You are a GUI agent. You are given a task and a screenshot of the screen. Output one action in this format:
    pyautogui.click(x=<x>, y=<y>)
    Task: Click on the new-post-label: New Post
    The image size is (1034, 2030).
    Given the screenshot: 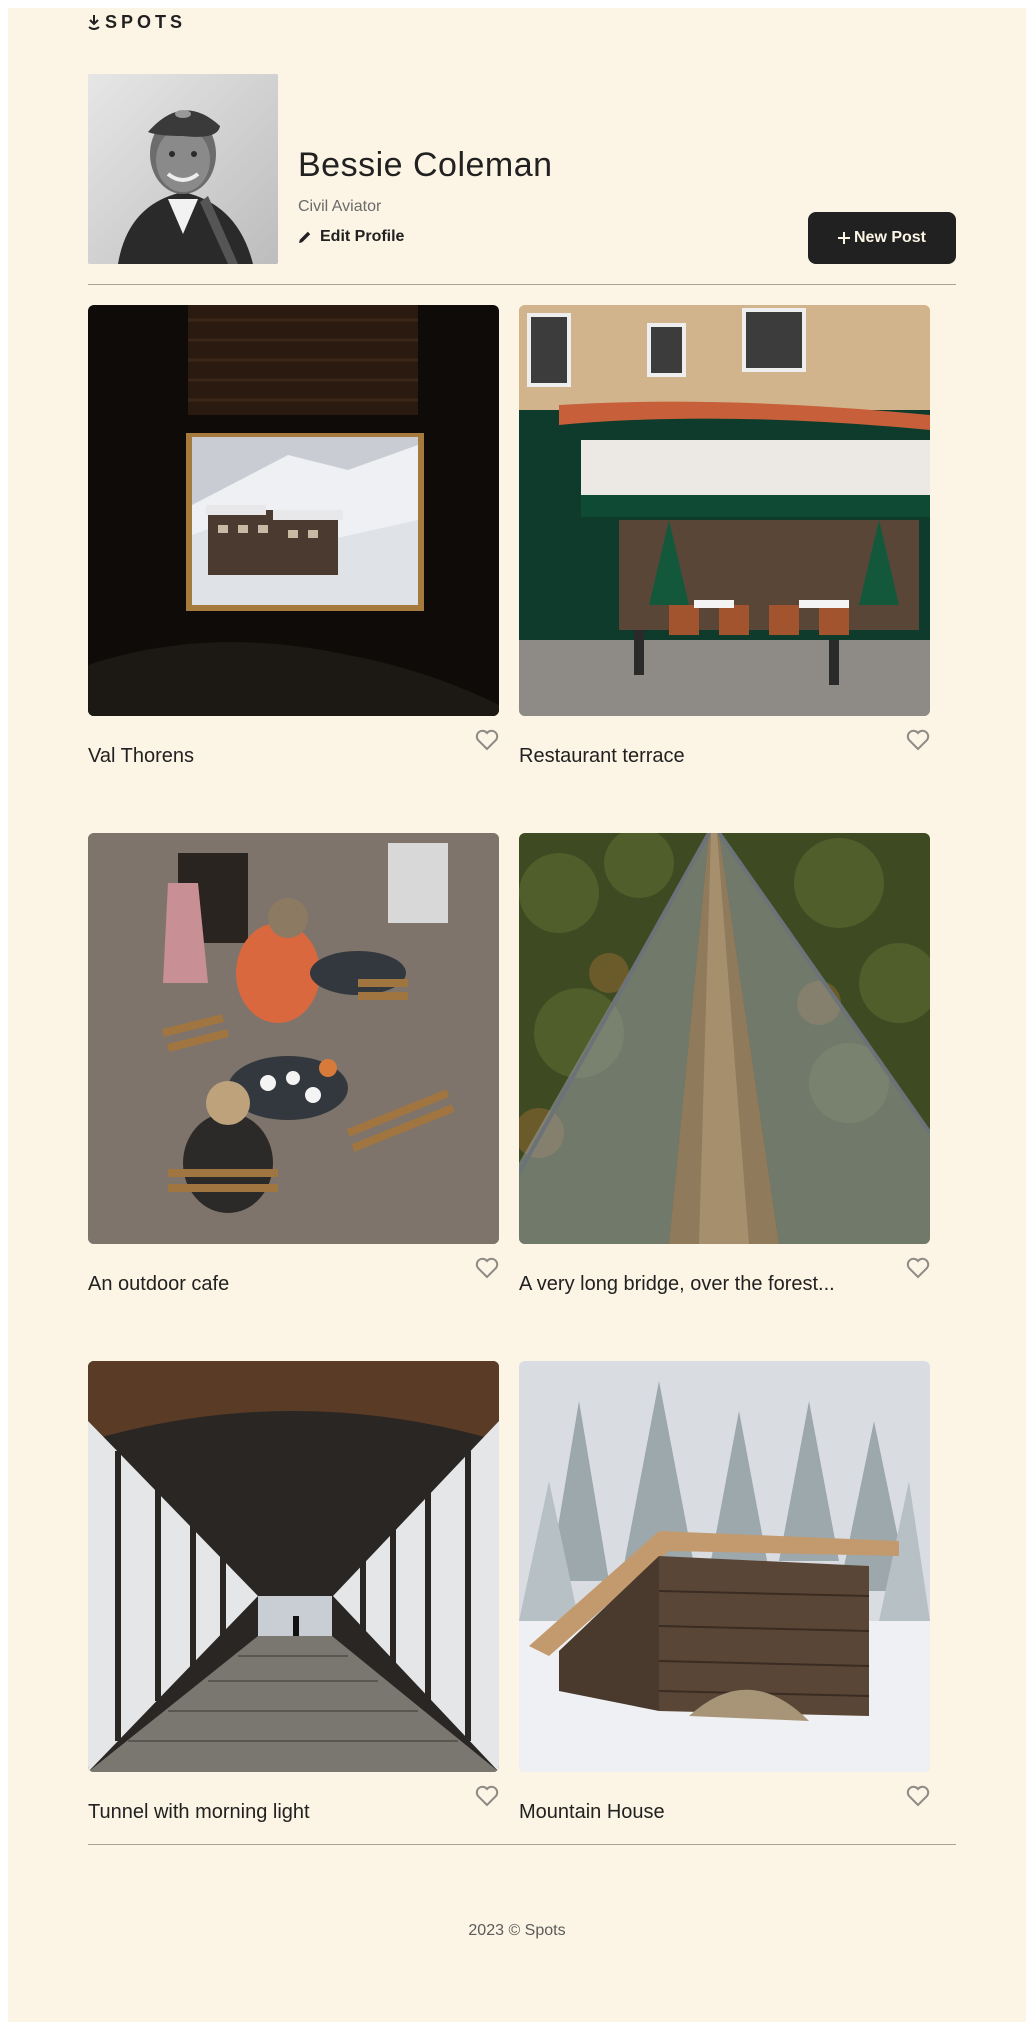 What is the action you would take?
    pyautogui.click(x=889, y=237)
    